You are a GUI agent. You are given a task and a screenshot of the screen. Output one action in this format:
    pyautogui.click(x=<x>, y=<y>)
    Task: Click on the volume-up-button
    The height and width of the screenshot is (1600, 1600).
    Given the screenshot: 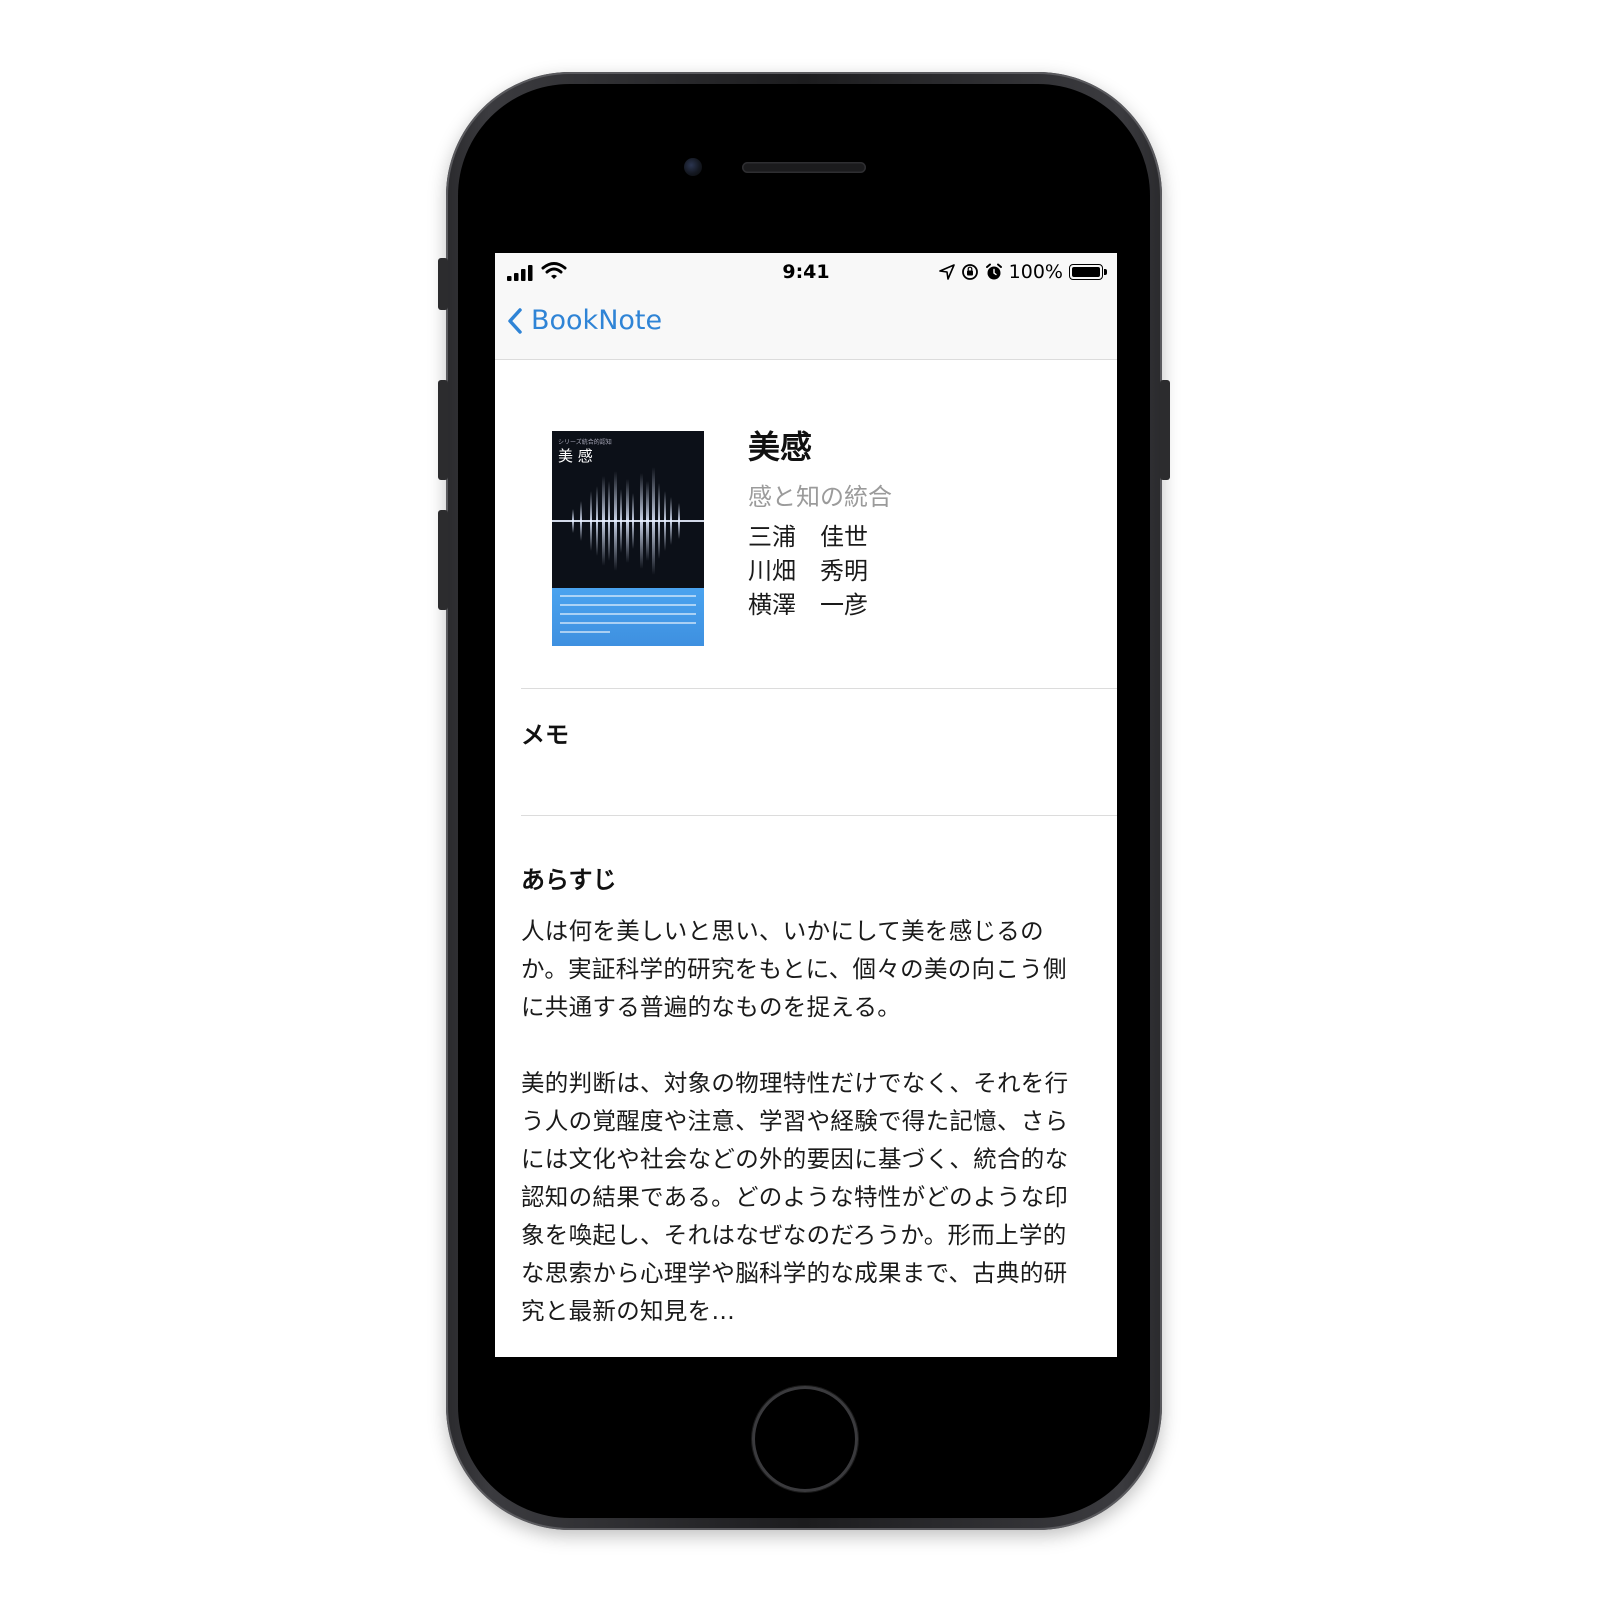 What is the action you would take?
    pyautogui.click(x=443, y=430)
    